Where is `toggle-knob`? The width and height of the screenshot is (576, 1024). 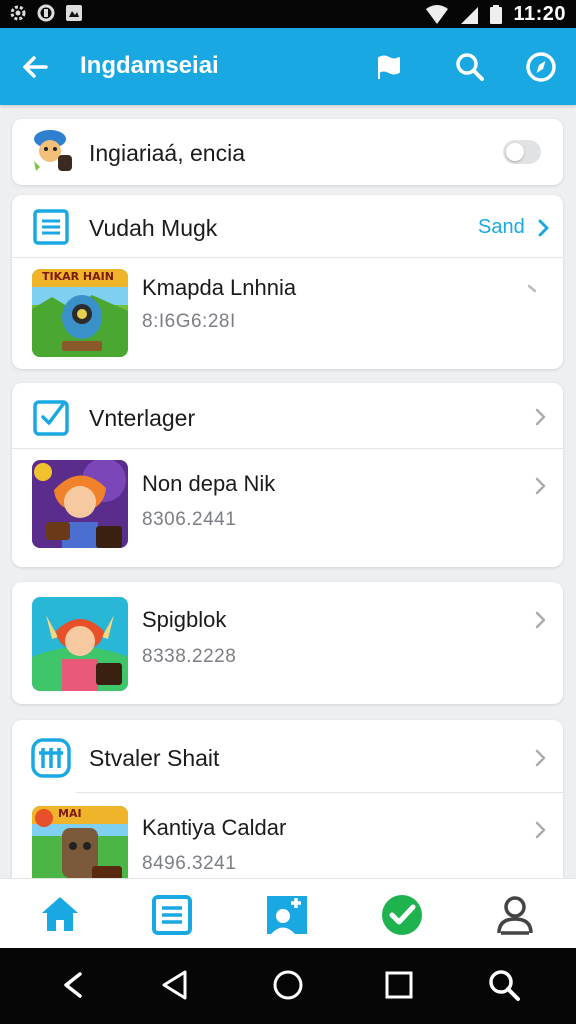 toggle-knob is located at coordinates (515, 152).